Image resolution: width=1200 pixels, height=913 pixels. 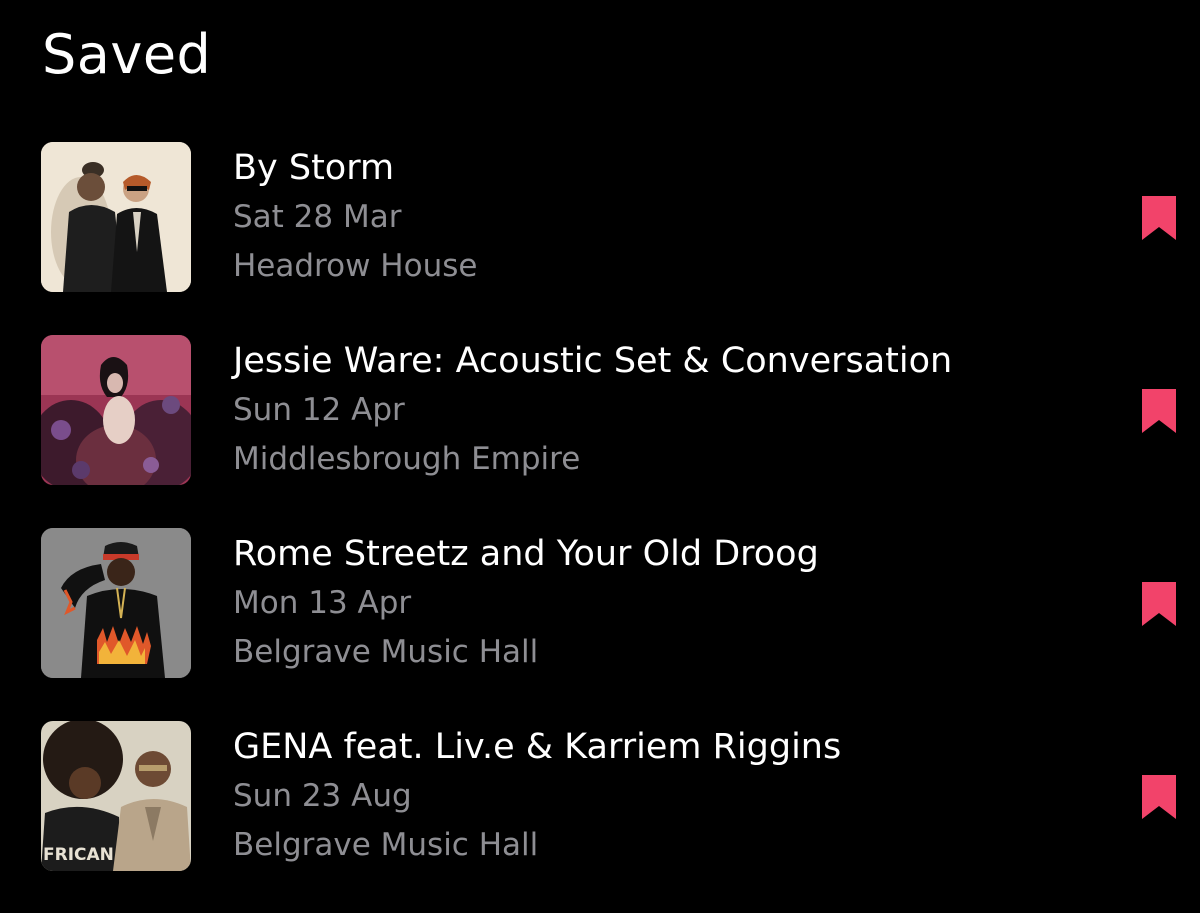 I want to click on event-date: Mon 13 Apr, so click(x=322, y=603).